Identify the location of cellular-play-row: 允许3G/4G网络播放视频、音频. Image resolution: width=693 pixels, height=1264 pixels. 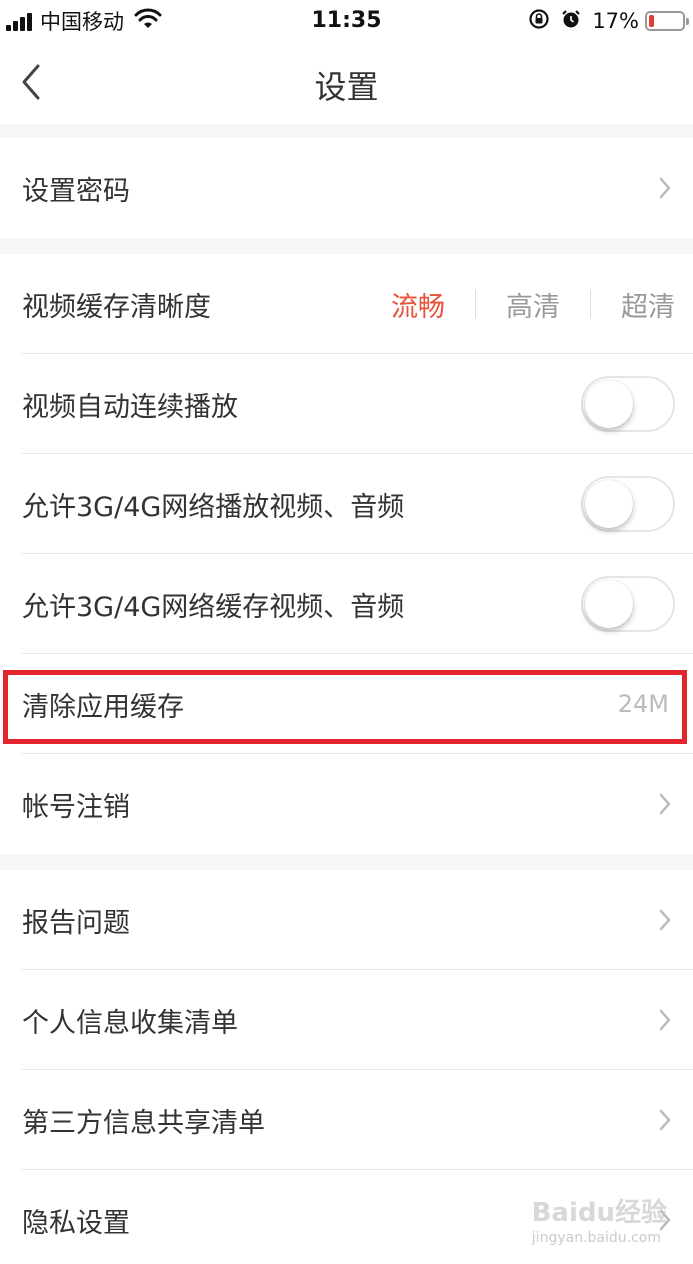
(346, 504).